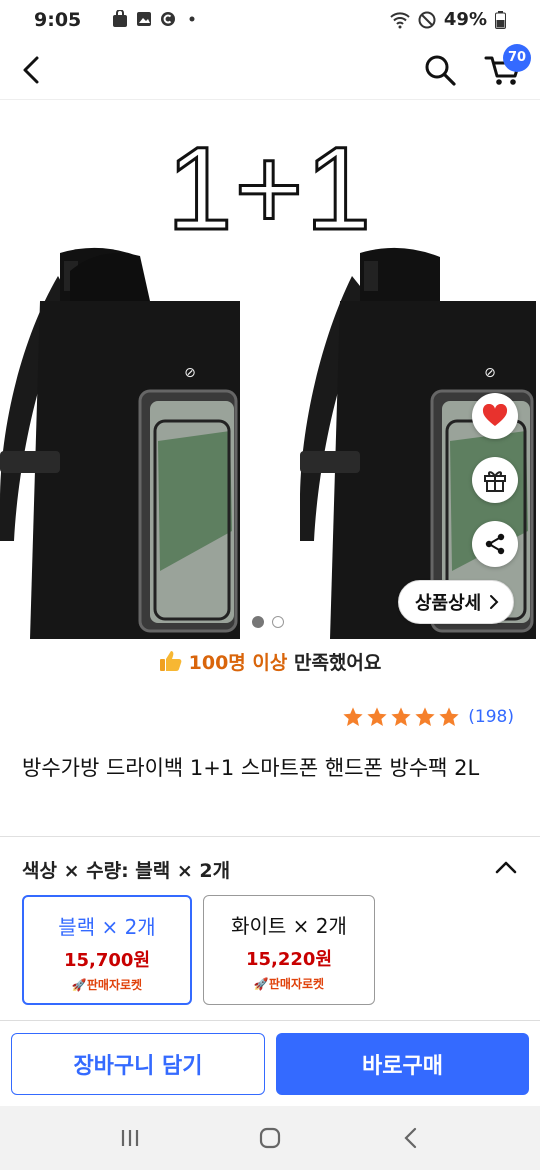 The height and width of the screenshot is (1170, 540). I want to click on gift-button, so click(495, 480).